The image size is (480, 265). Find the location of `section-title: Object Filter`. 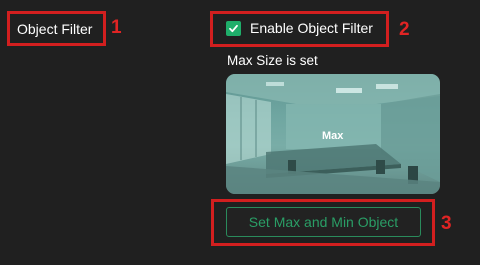

section-title: Object Filter is located at coordinates (55, 29).